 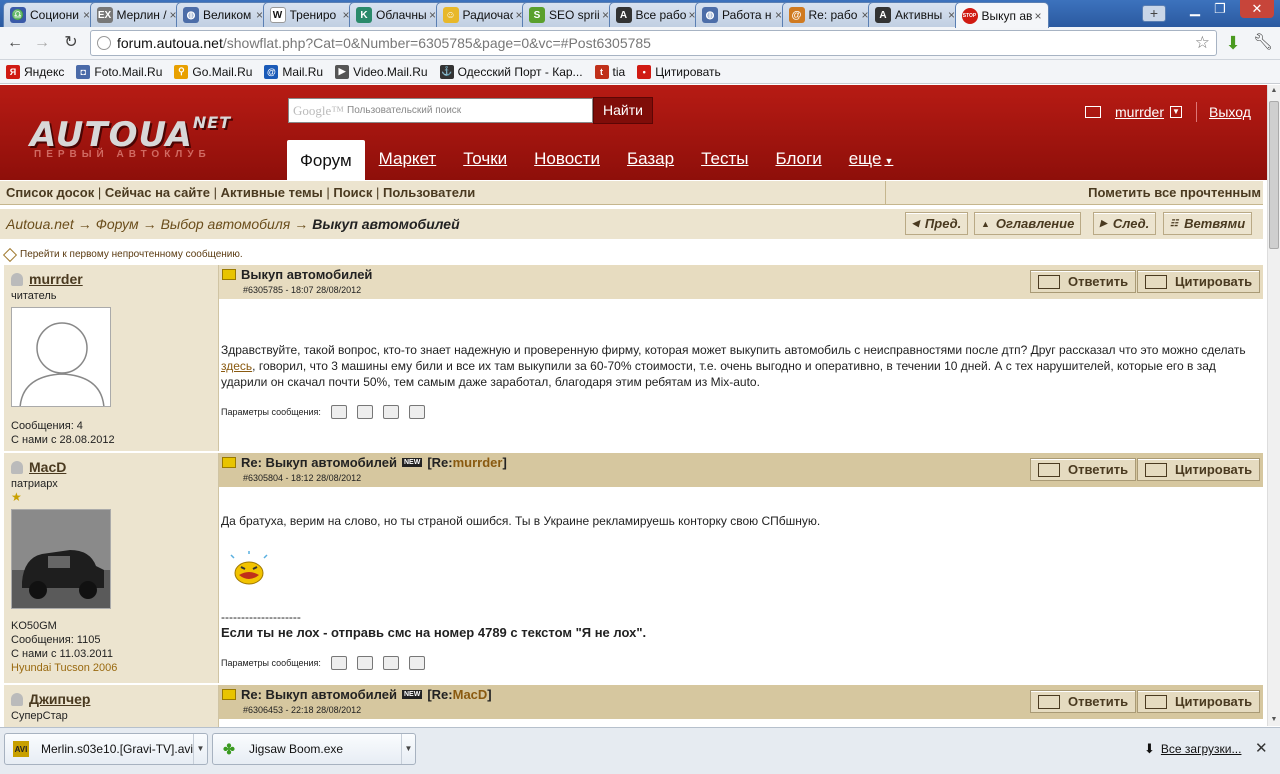 What do you see at coordinates (1038, 16) in the screenshot?
I see `close-tab-icon: ×` at bounding box center [1038, 16].